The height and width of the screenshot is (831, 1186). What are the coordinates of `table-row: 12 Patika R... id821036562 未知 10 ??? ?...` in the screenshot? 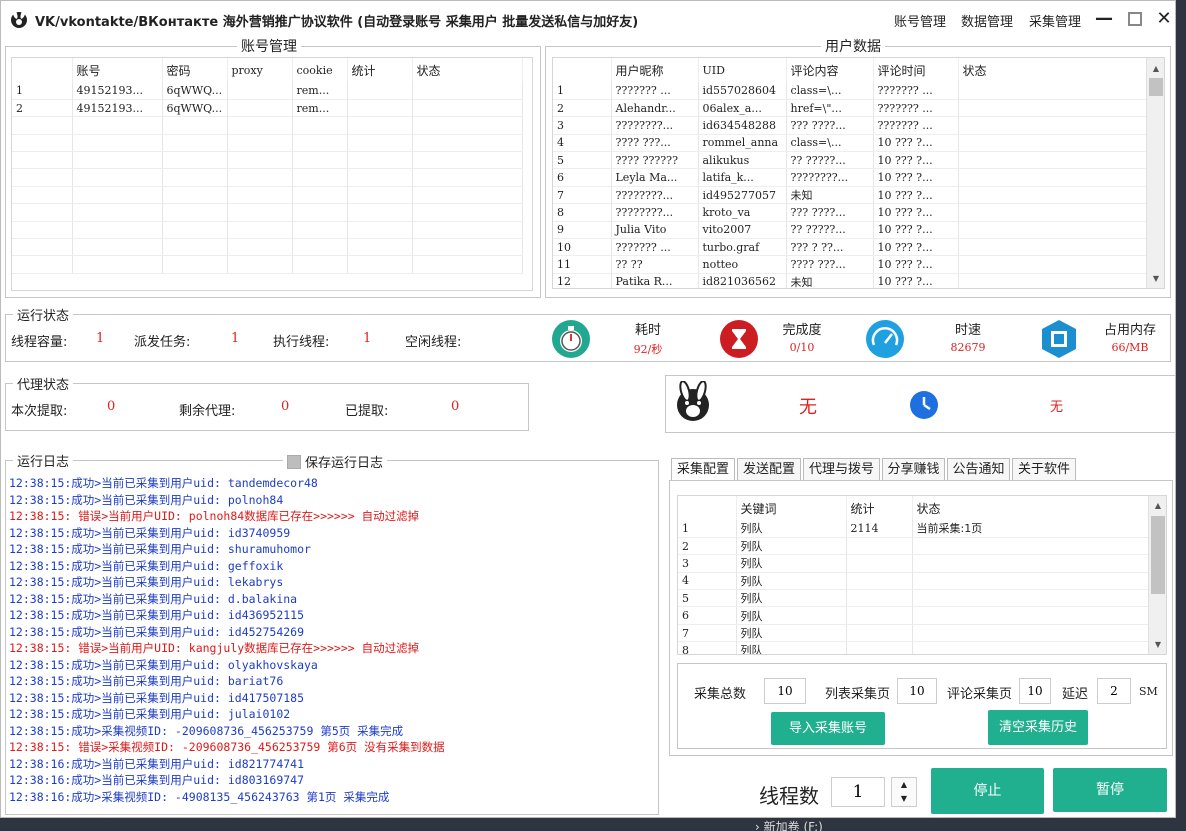 It's located at (851, 280).